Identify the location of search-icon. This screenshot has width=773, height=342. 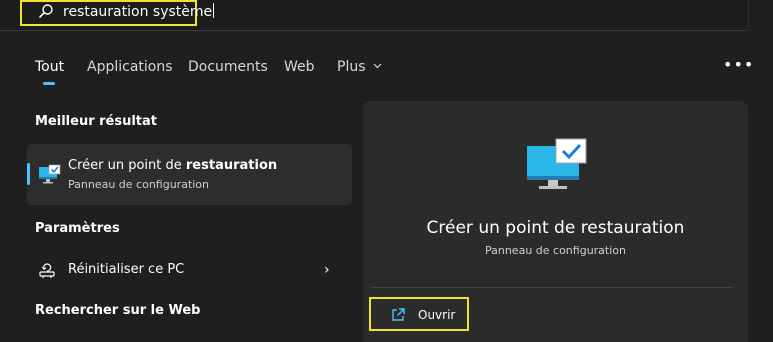
(46, 11).